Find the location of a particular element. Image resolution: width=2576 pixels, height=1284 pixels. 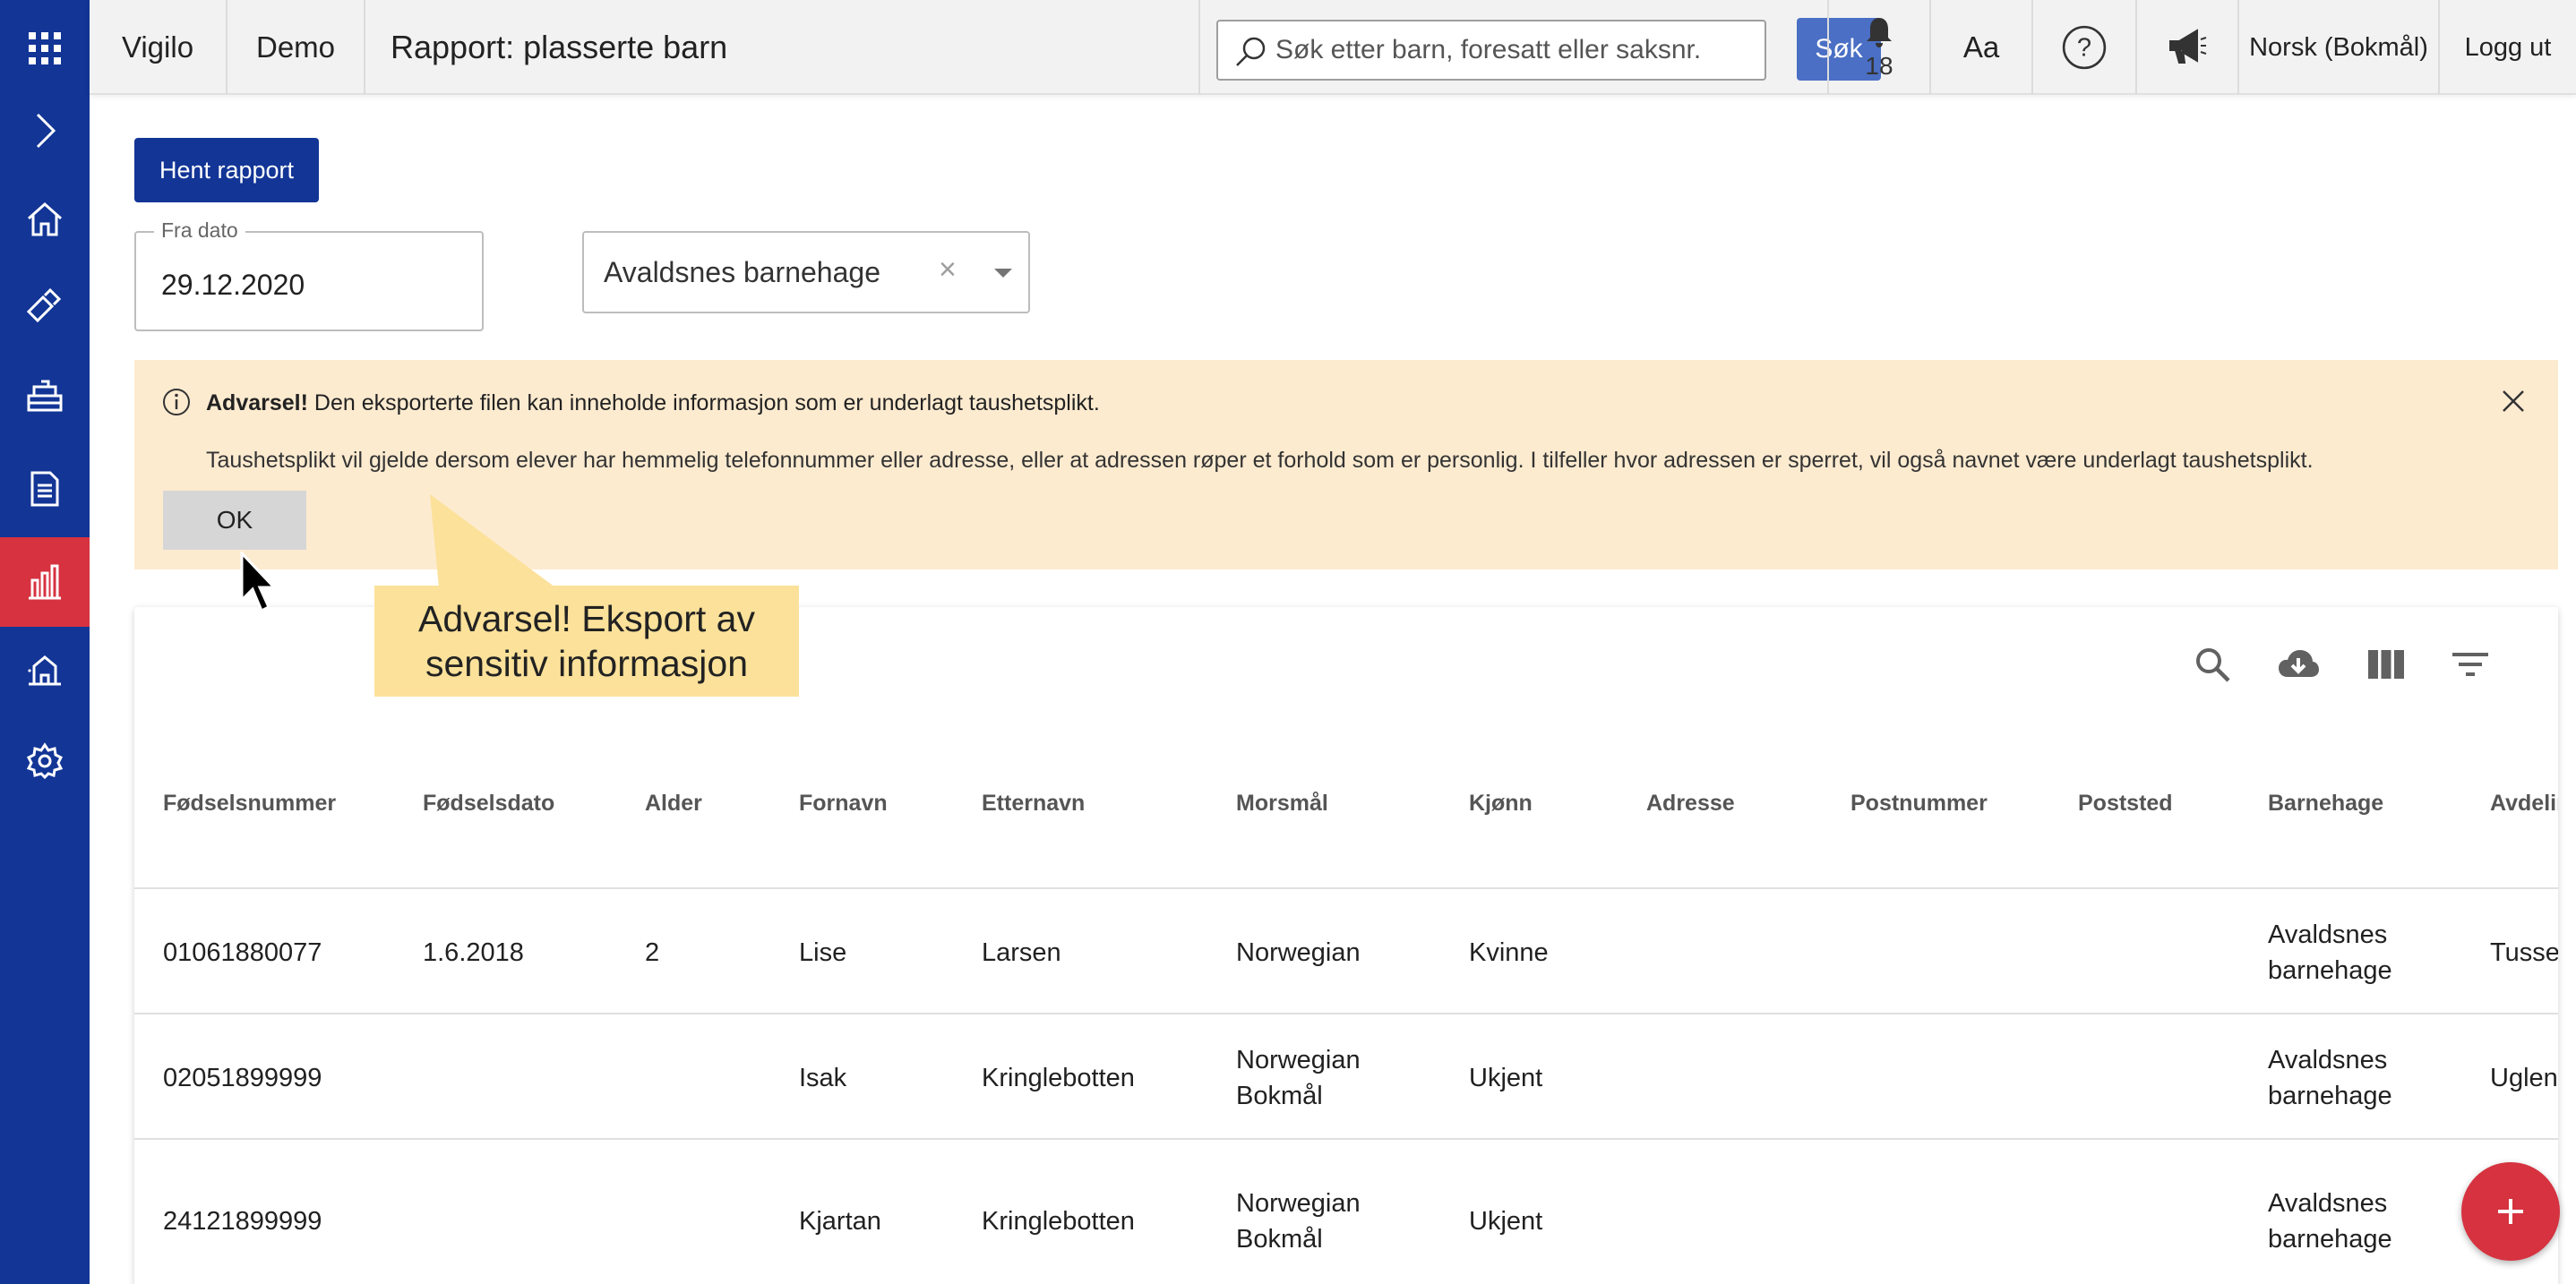

dropdown-arrow-icon is located at coordinates (1003, 273).